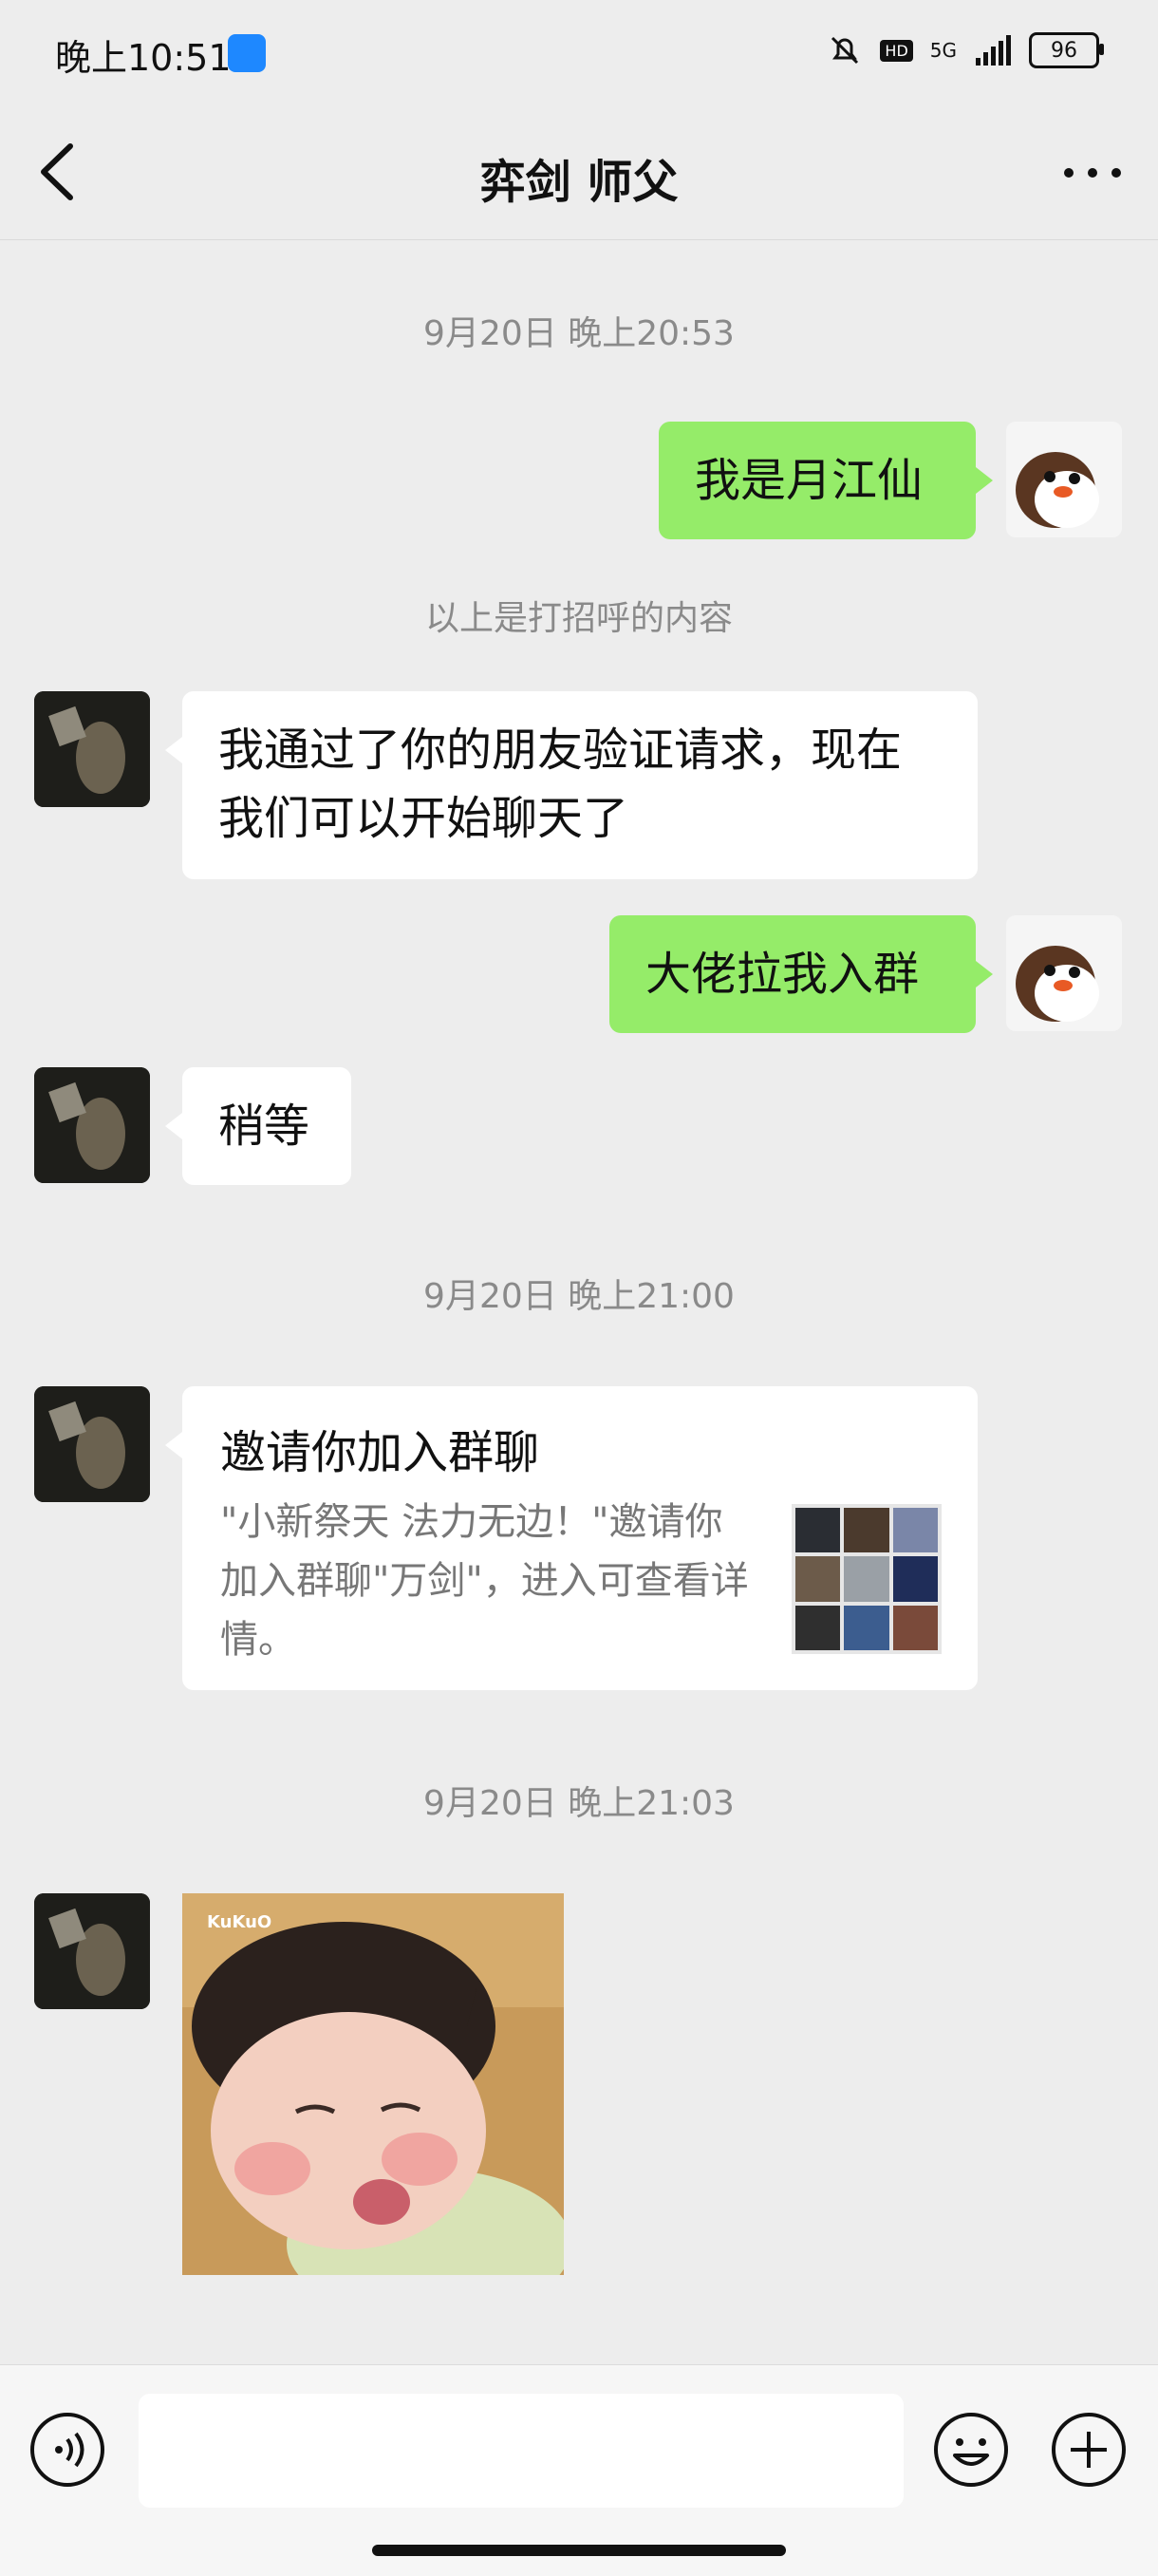 The height and width of the screenshot is (2576, 1158). Describe the element at coordinates (965, 50) in the screenshot. I see `status-indicators: HD 5G 96` at that location.